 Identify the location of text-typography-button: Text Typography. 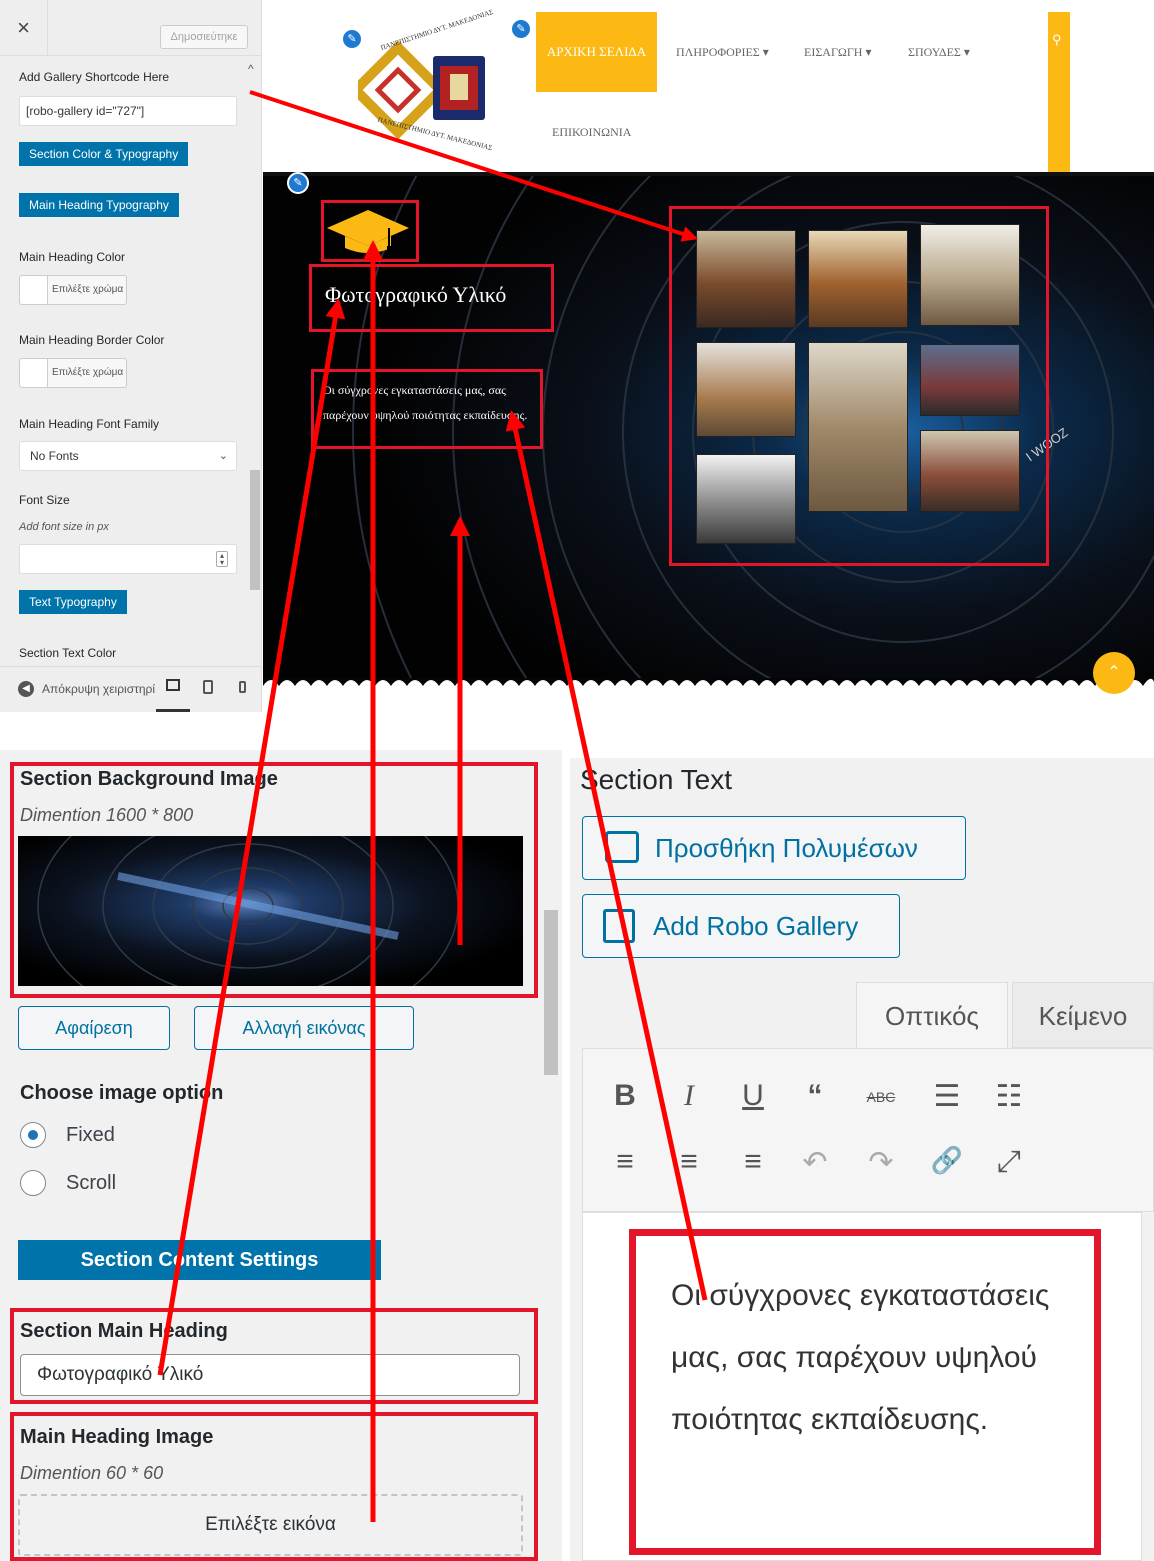
(73, 602).